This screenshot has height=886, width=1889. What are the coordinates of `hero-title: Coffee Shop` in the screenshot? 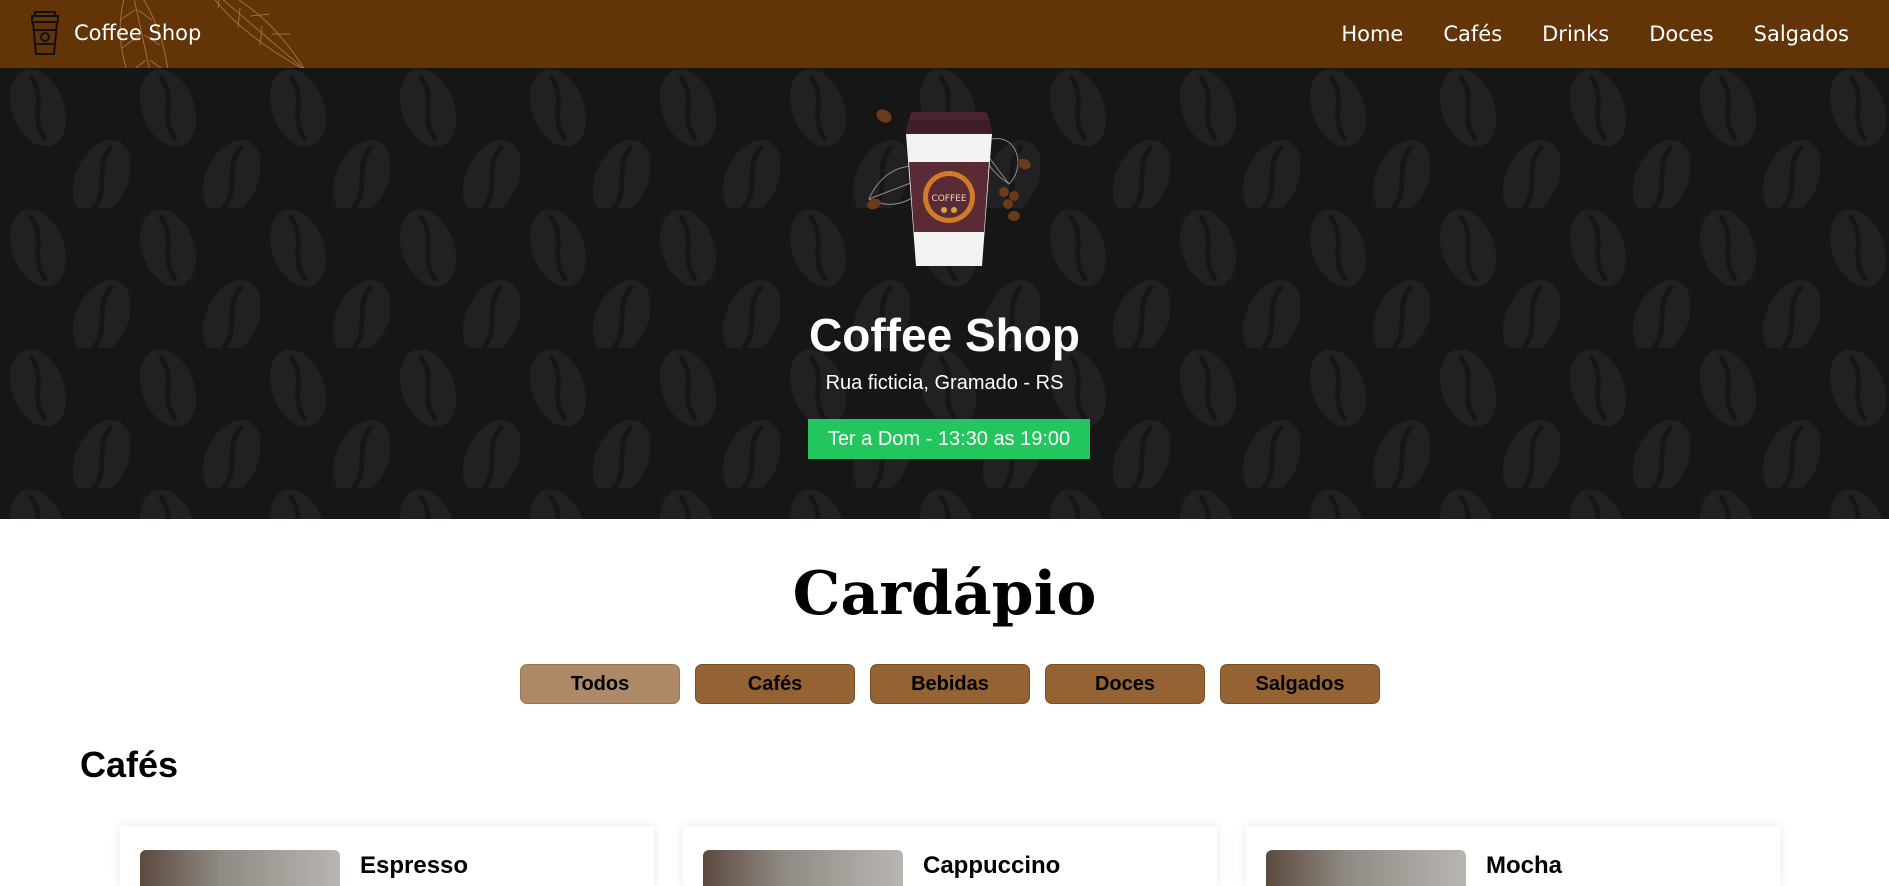 It's located at (944, 335).